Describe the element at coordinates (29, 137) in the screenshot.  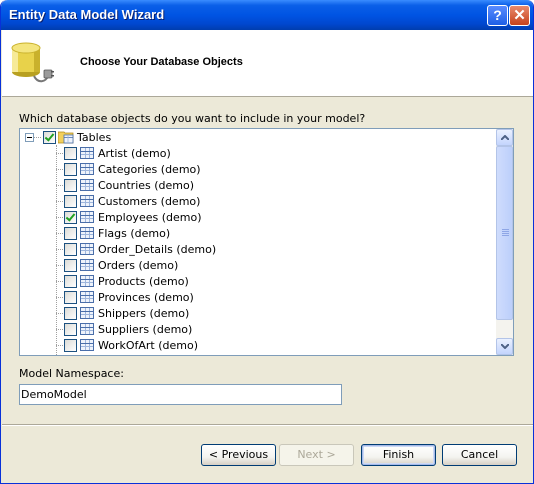
I see `collapse-toggle` at that location.